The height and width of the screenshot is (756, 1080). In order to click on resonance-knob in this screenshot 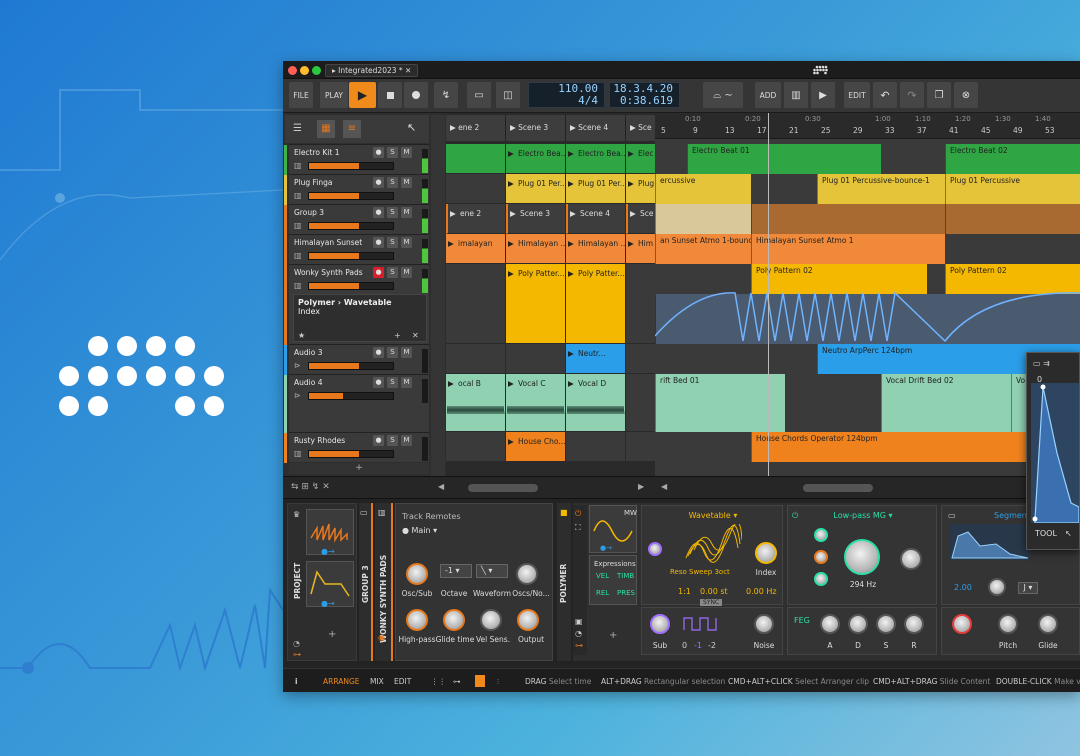, I will do `click(911, 559)`.